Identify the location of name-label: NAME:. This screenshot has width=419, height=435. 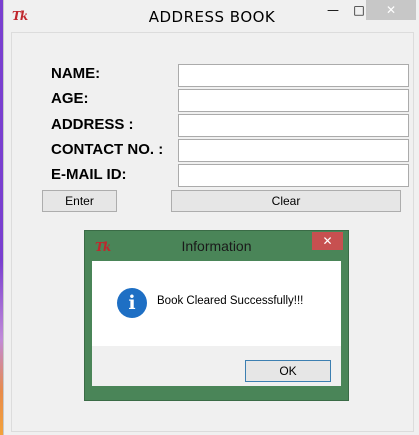
(76, 73).